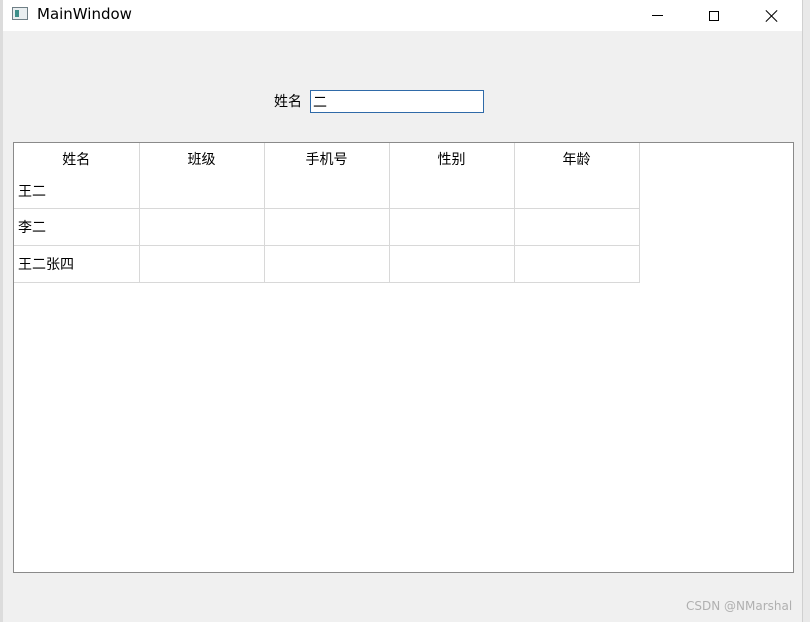 The image size is (810, 622). I want to click on column-header-gender: 性别, so click(452, 158).